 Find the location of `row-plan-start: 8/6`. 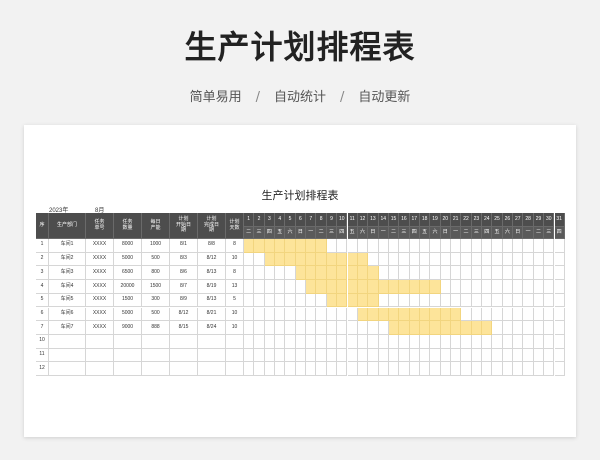

row-plan-start: 8/6 is located at coordinates (184, 273).